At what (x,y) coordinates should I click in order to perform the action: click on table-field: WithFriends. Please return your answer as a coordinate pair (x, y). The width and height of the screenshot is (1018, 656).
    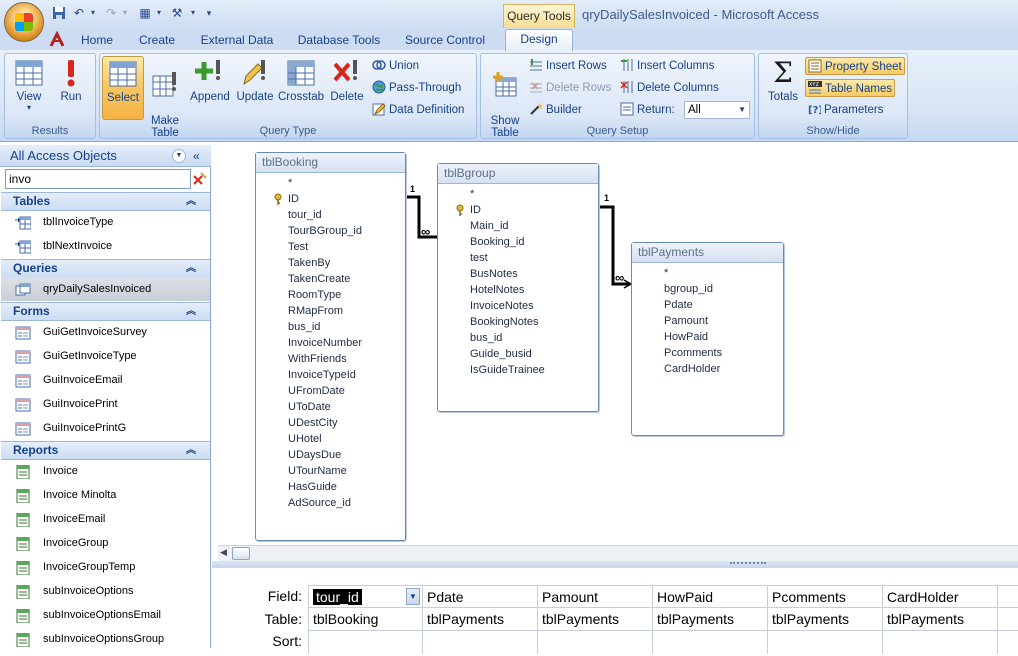
    Looking at the image, I should click on (330, 359).